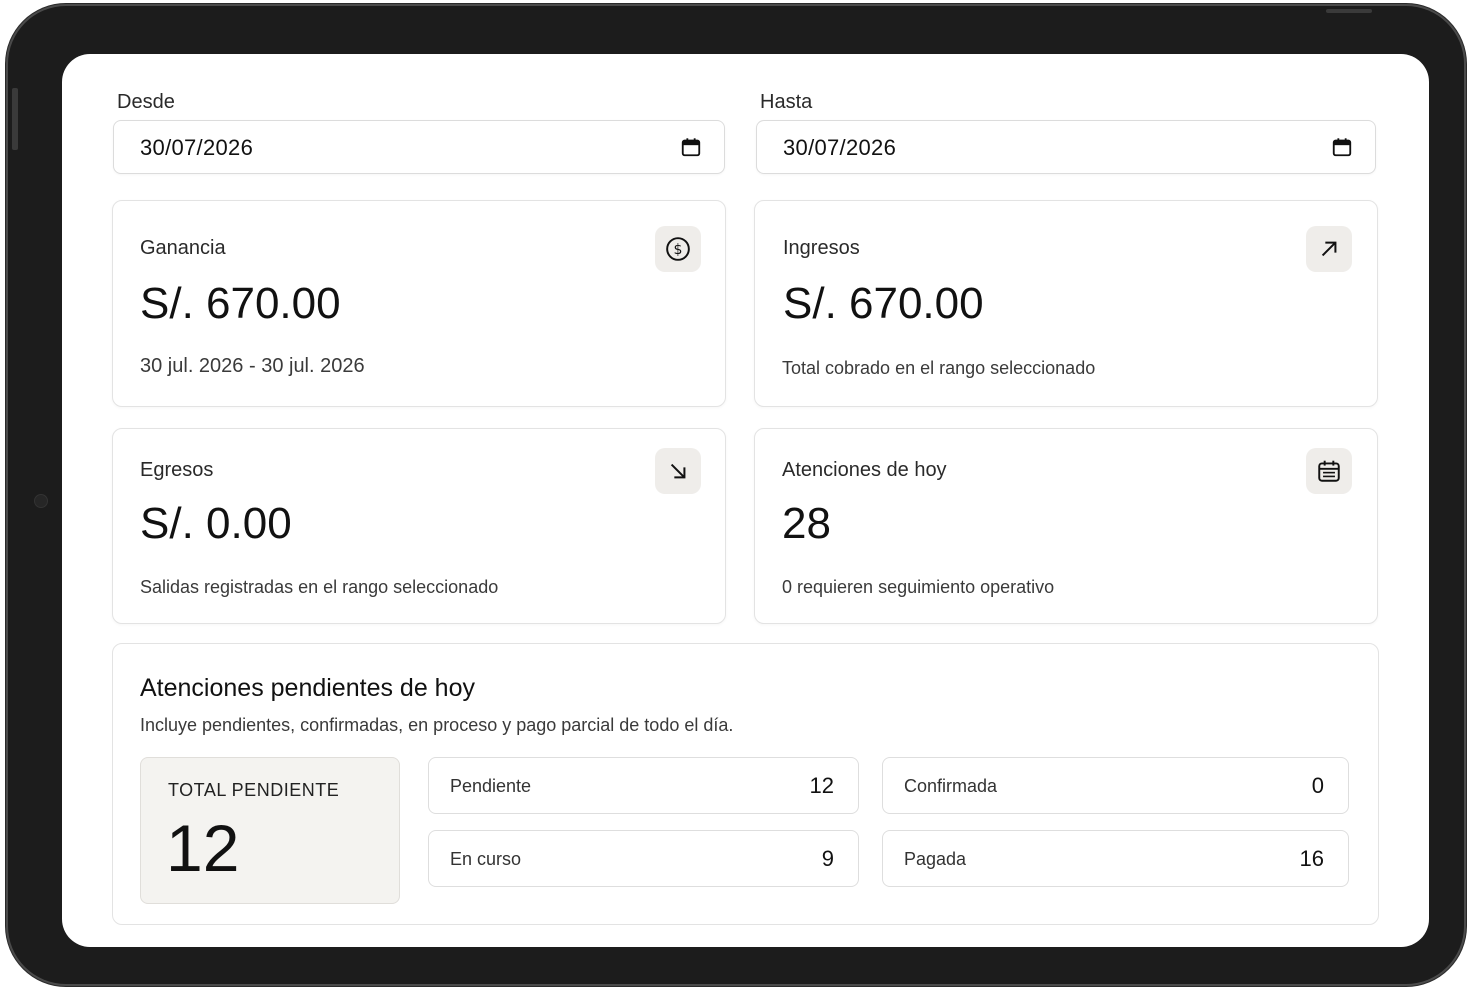  Describe the element at coordinates (419, 147) in the screenshot. I see `from-date-input: 30/07/2026` at that location.